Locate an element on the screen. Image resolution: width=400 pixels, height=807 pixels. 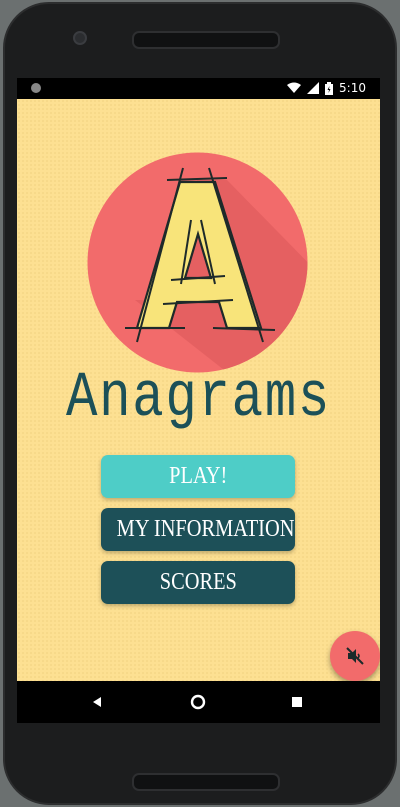
mute-toggle-button is located at coordinates (355, 656).